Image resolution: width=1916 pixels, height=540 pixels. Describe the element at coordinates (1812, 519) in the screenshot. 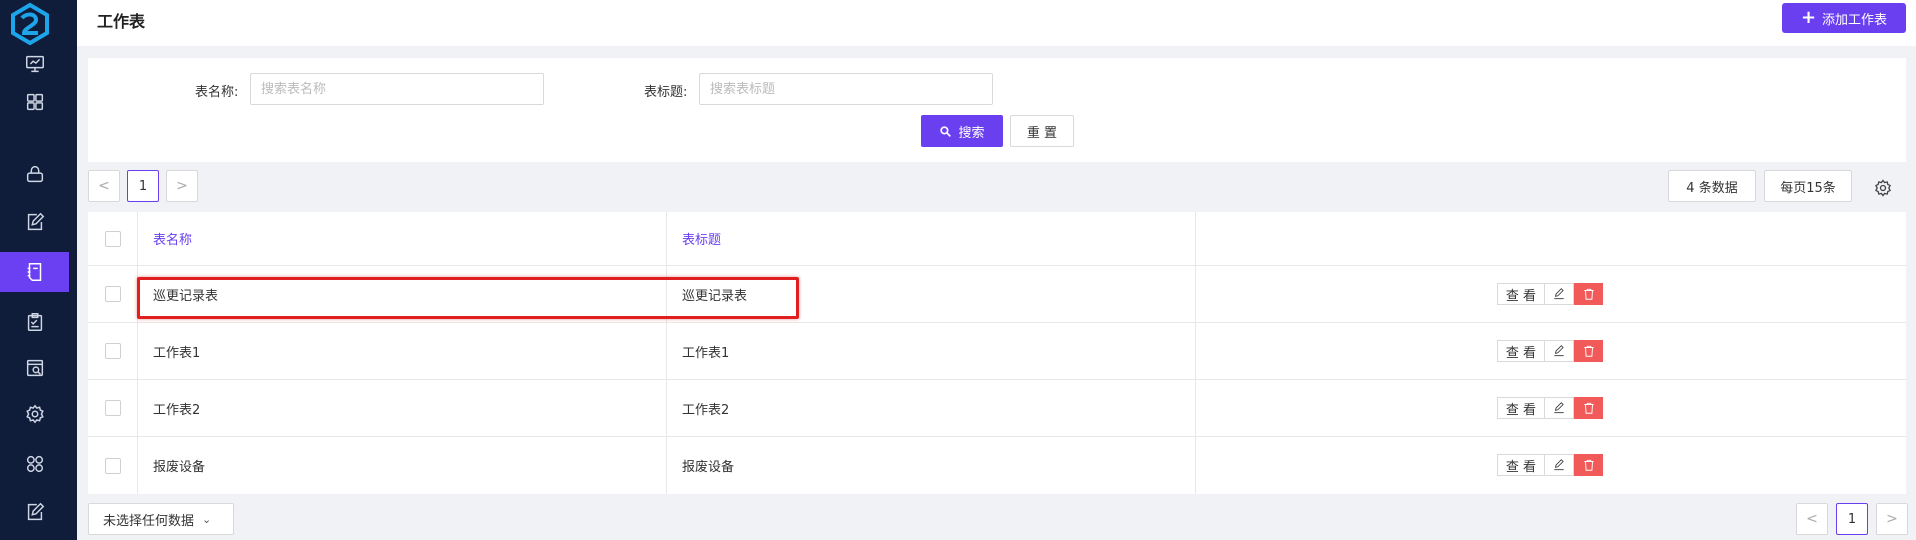

I see `footer-prev-page-button: <` at that location.